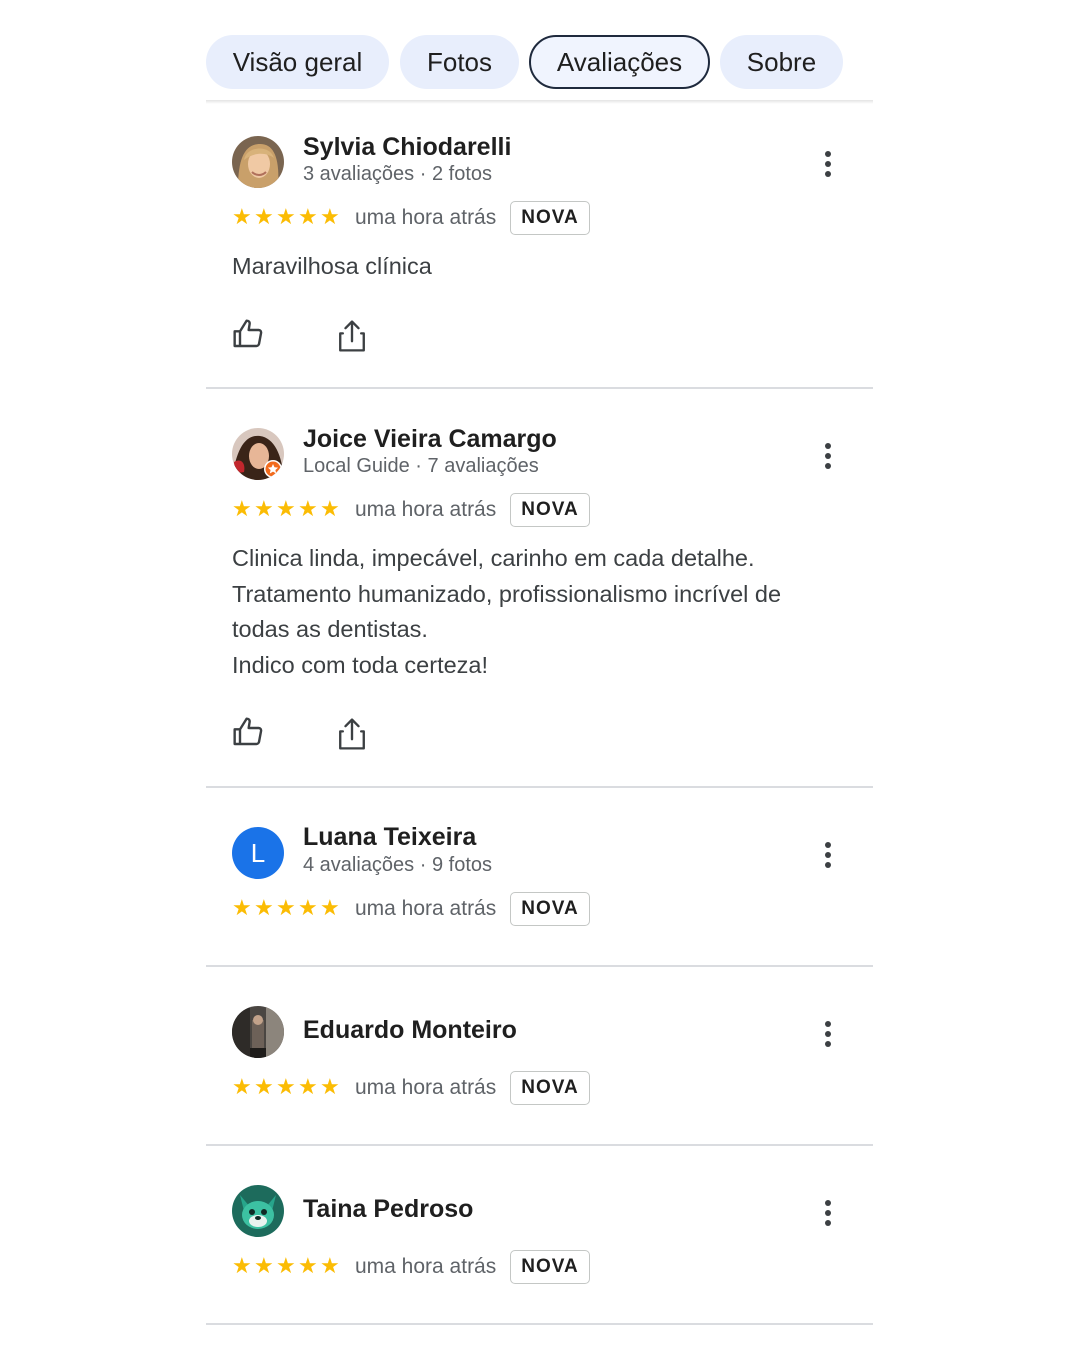 The width and height of the screenshot is (1080, 1350). Describe the element at coordinates (410, 1030) in the screenshot. I see `reviewer-name: Eduardo Monteiro` at that location.